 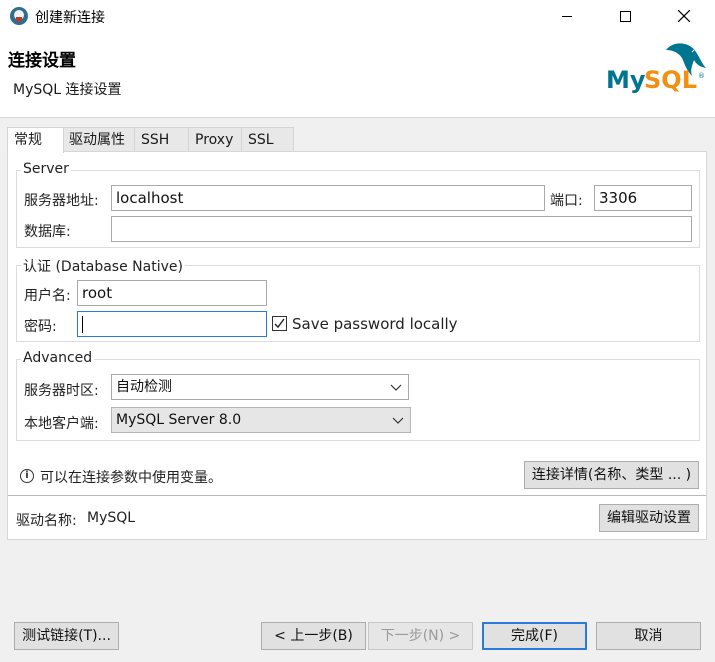 What do you see at coordinates (313, 636) in the screenshot?
I see `back-button: < 上一步(B)` at bounding box center [313, 636].